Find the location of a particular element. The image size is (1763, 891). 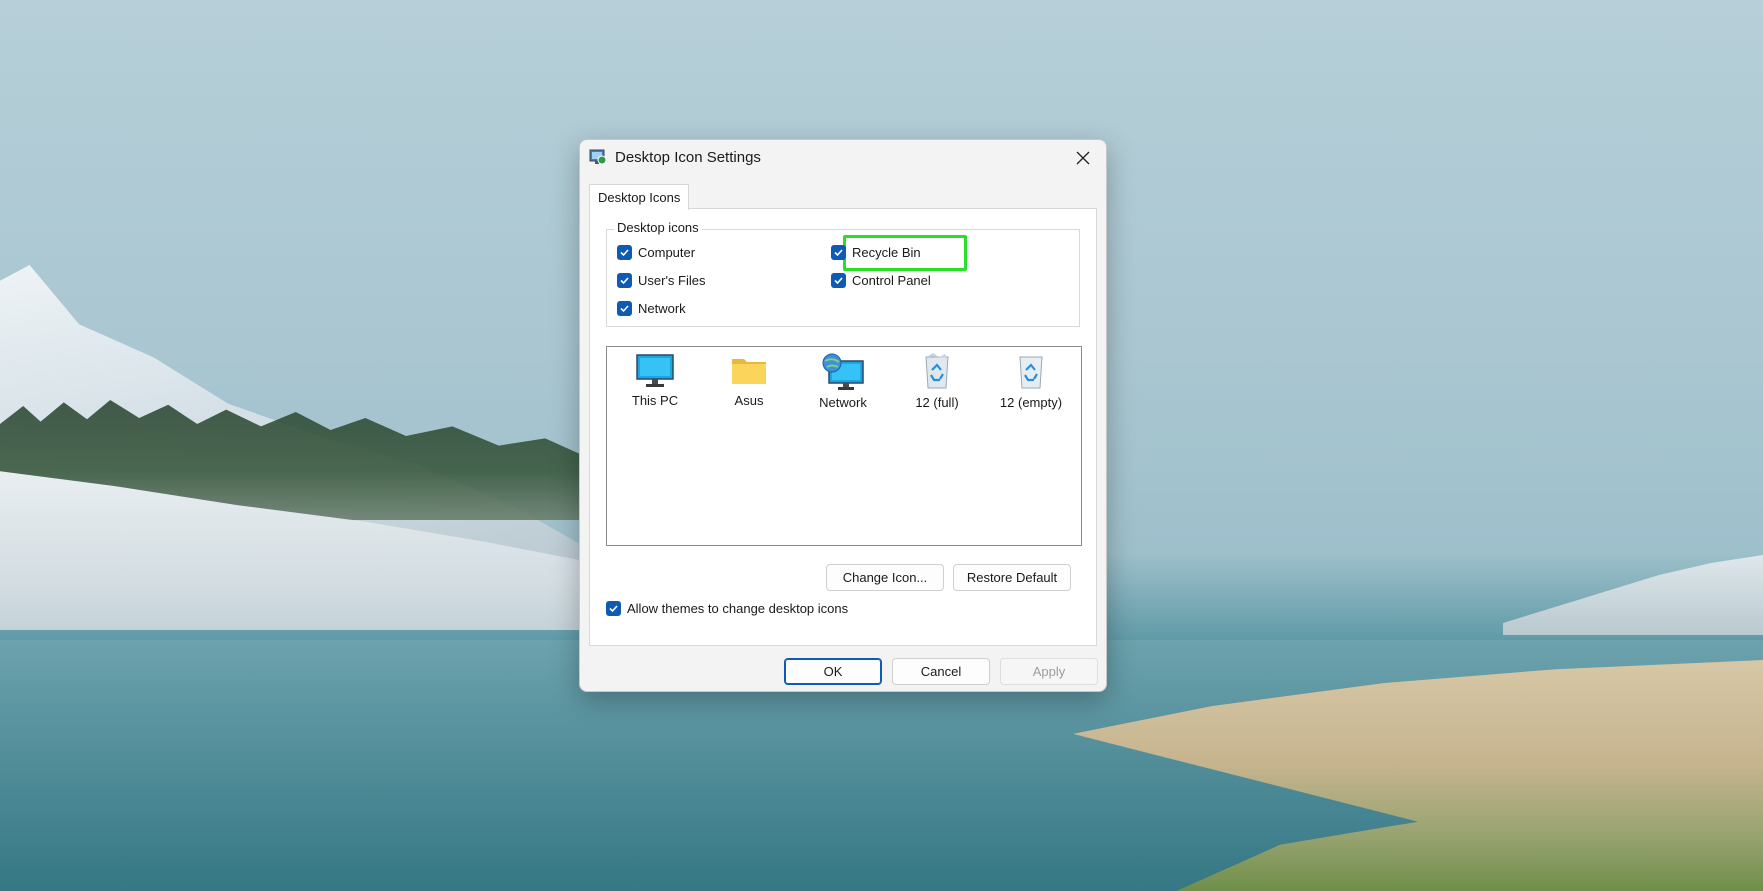

recycle-bin-empty-icon is located at coordinates (1031, 372).